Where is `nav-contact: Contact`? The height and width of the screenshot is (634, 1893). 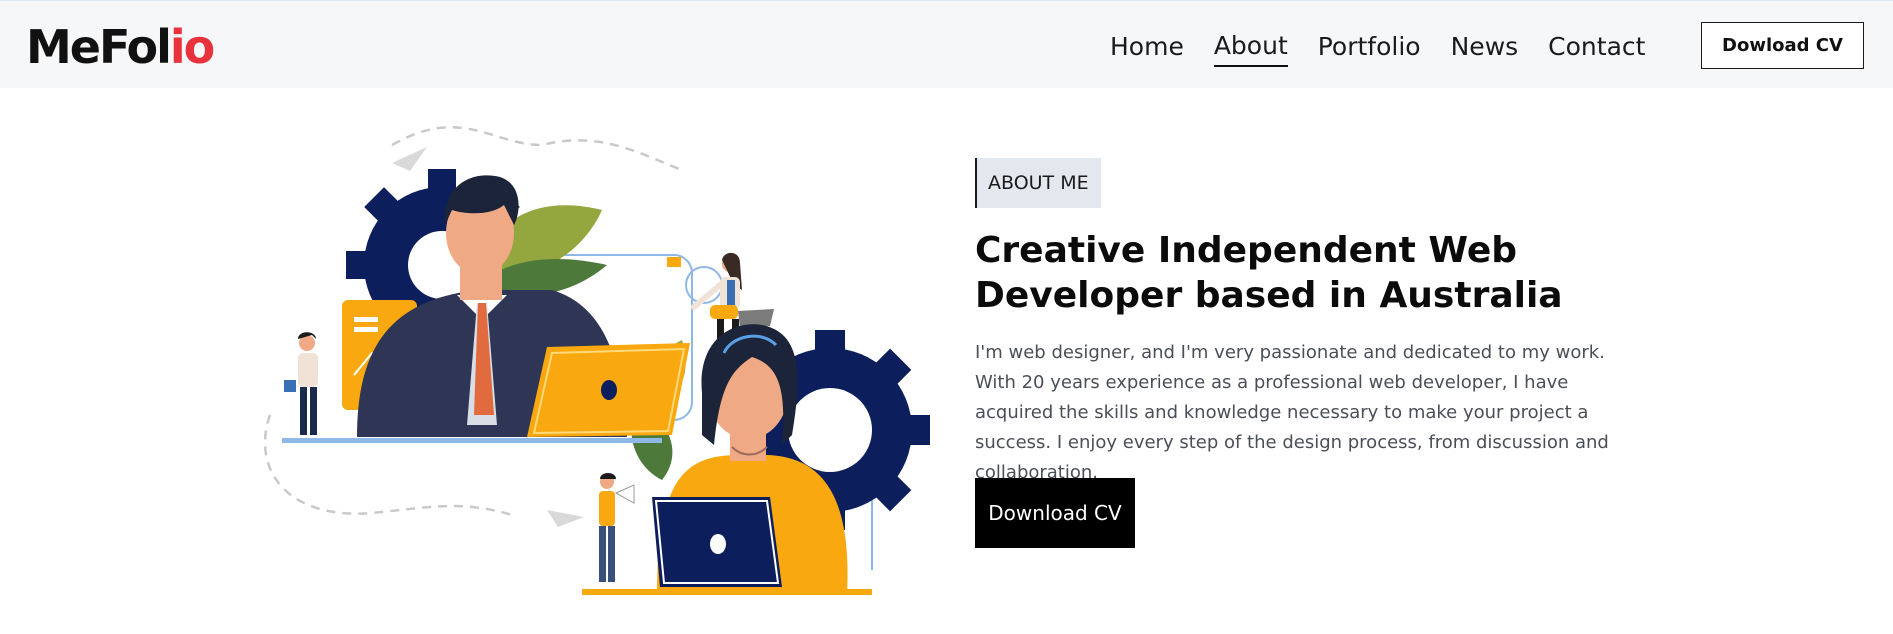 nav-contact: Contact is located at coordinates (1596, 47).